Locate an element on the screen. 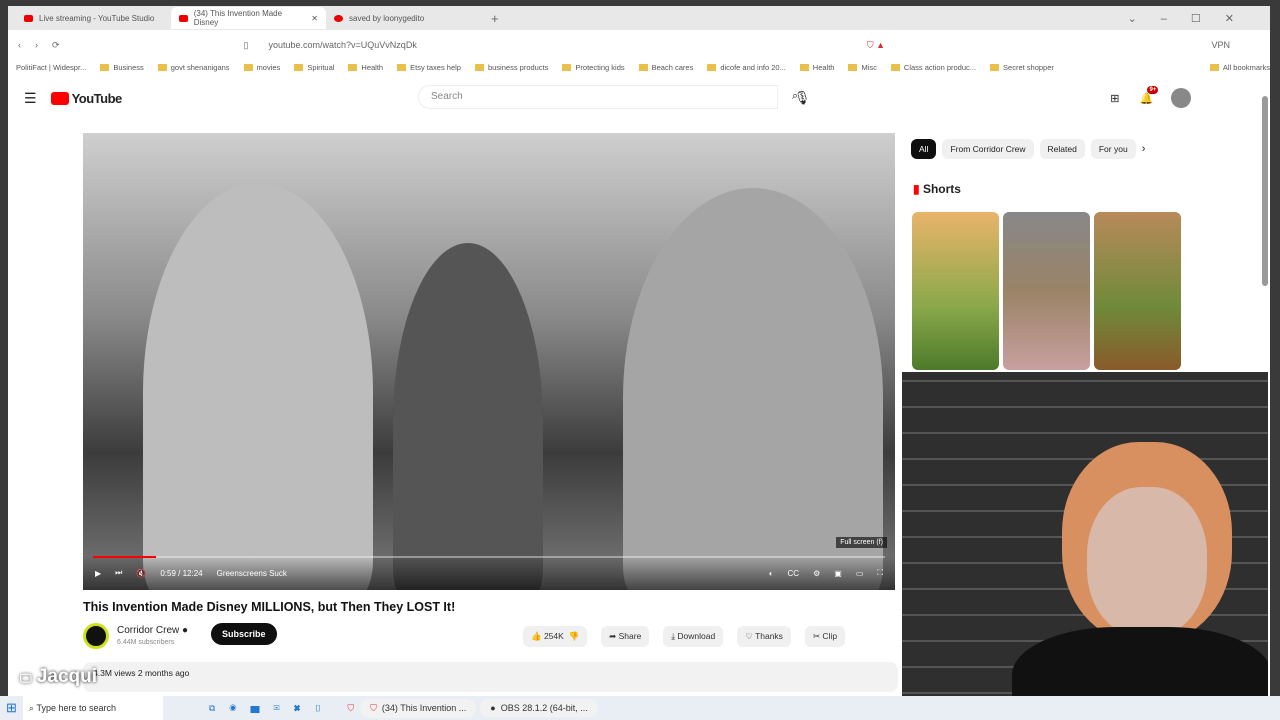  reddit-icon is located at coordinates (338, 18).